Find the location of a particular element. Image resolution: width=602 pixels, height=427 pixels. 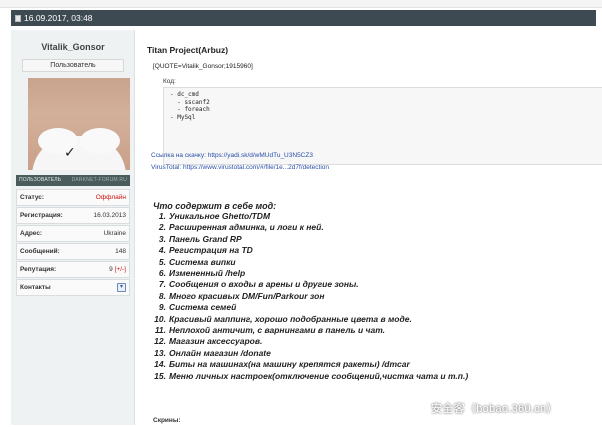

screenshots-label: Скрины: is located at coordinates (167, 420).